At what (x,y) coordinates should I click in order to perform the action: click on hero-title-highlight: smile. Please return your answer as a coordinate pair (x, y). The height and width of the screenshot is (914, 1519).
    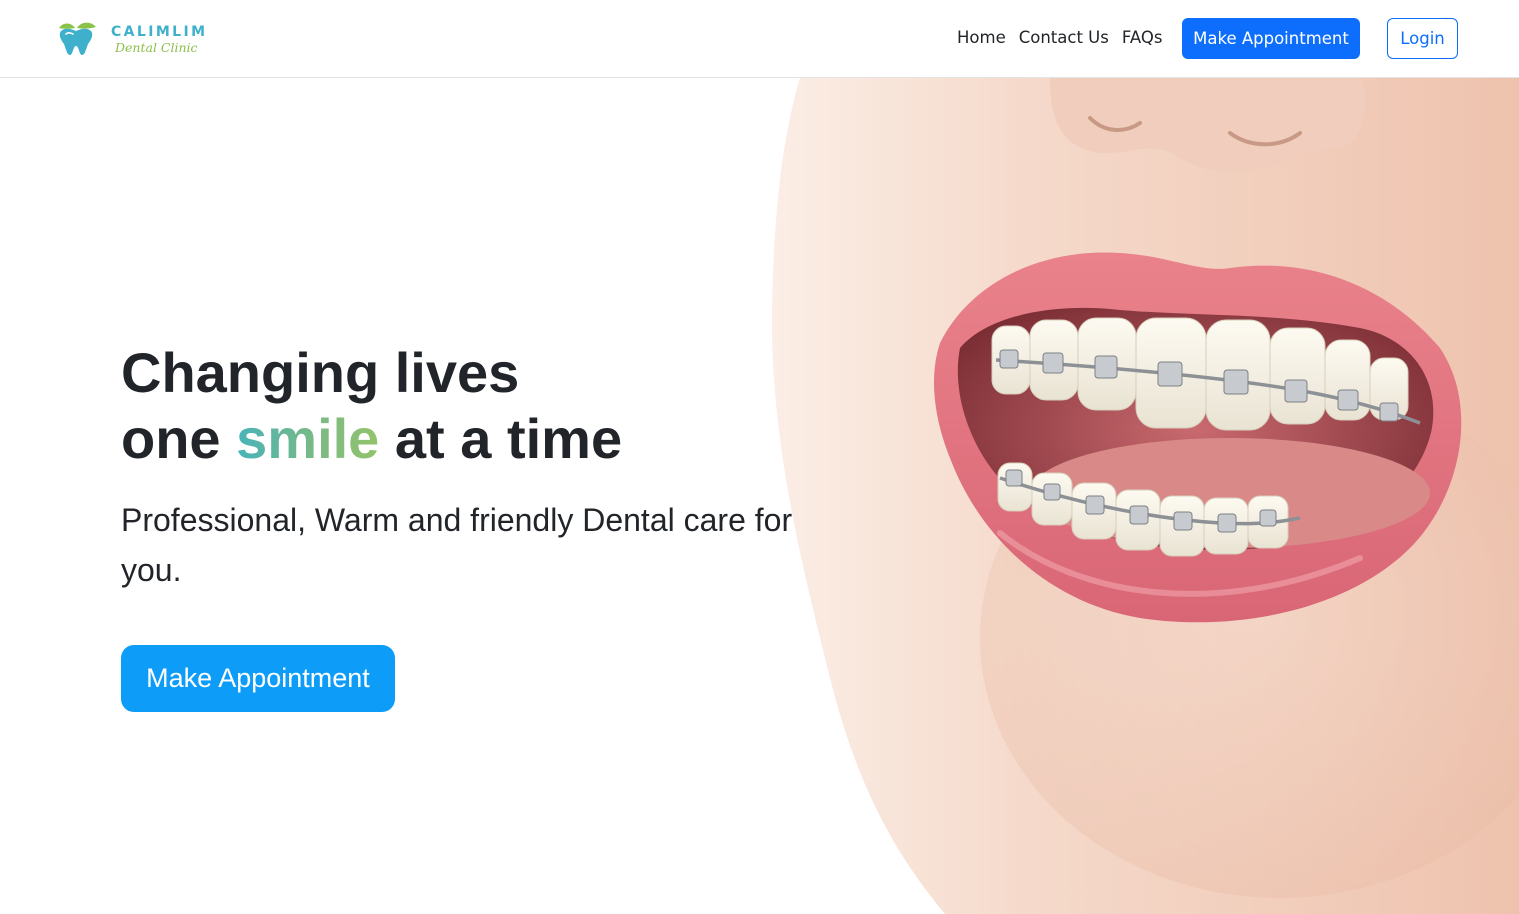
    Looking at the image, I should click on (308, 438).